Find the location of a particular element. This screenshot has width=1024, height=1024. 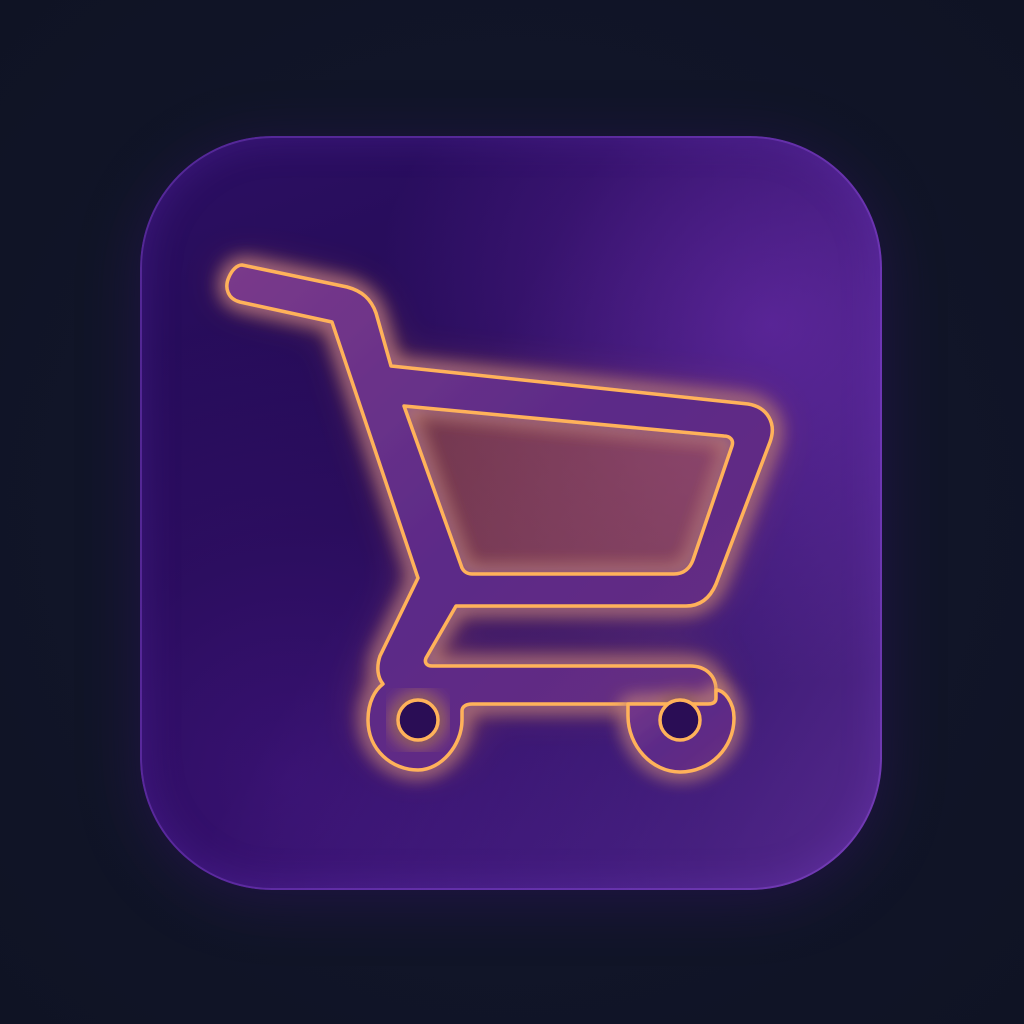

cart-right-wheel is located at coordinates (681, 731).